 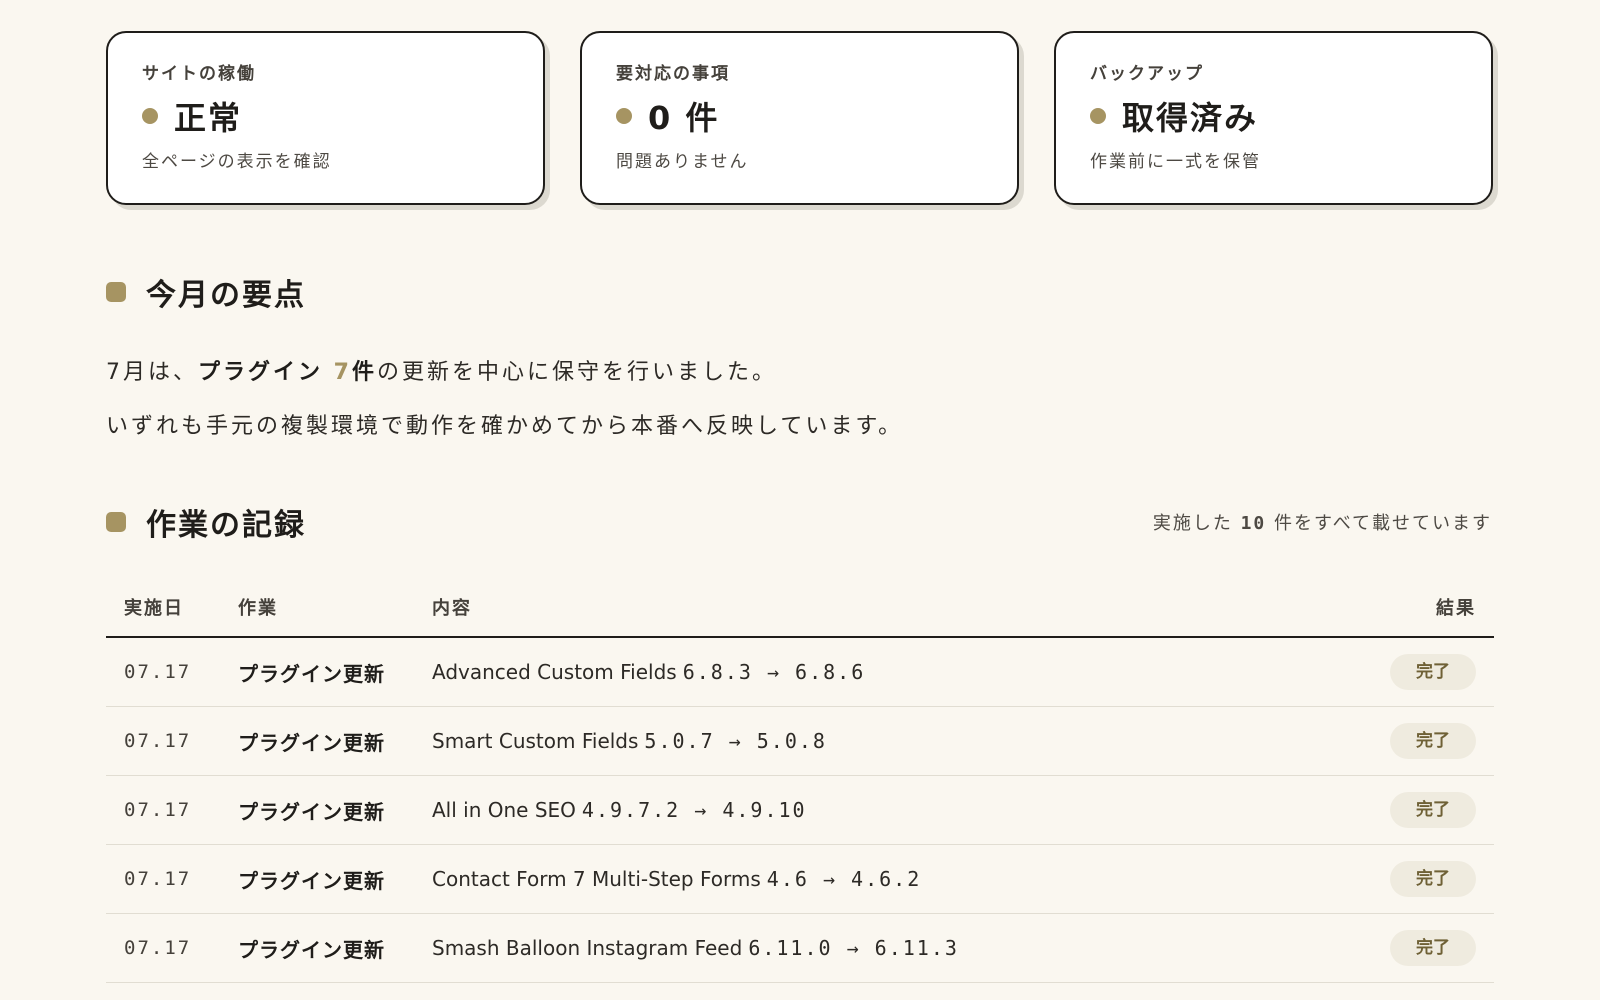 What do you see at coordinates (342, 372) in the screenshot?
I see `plugin-count: 7` at bounding box center [342, 372].